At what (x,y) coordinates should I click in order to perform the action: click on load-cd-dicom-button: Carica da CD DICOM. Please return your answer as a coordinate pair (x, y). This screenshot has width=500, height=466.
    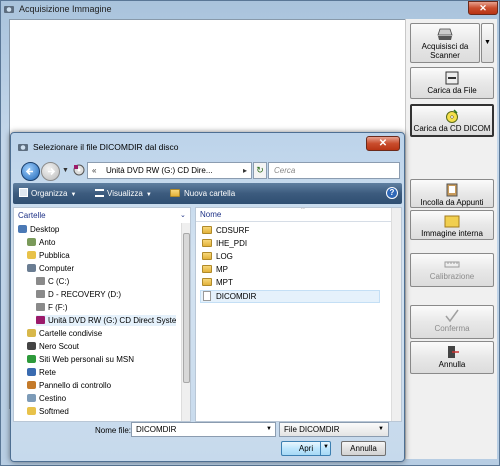
    Looking at the image, I should click on (452, 120).